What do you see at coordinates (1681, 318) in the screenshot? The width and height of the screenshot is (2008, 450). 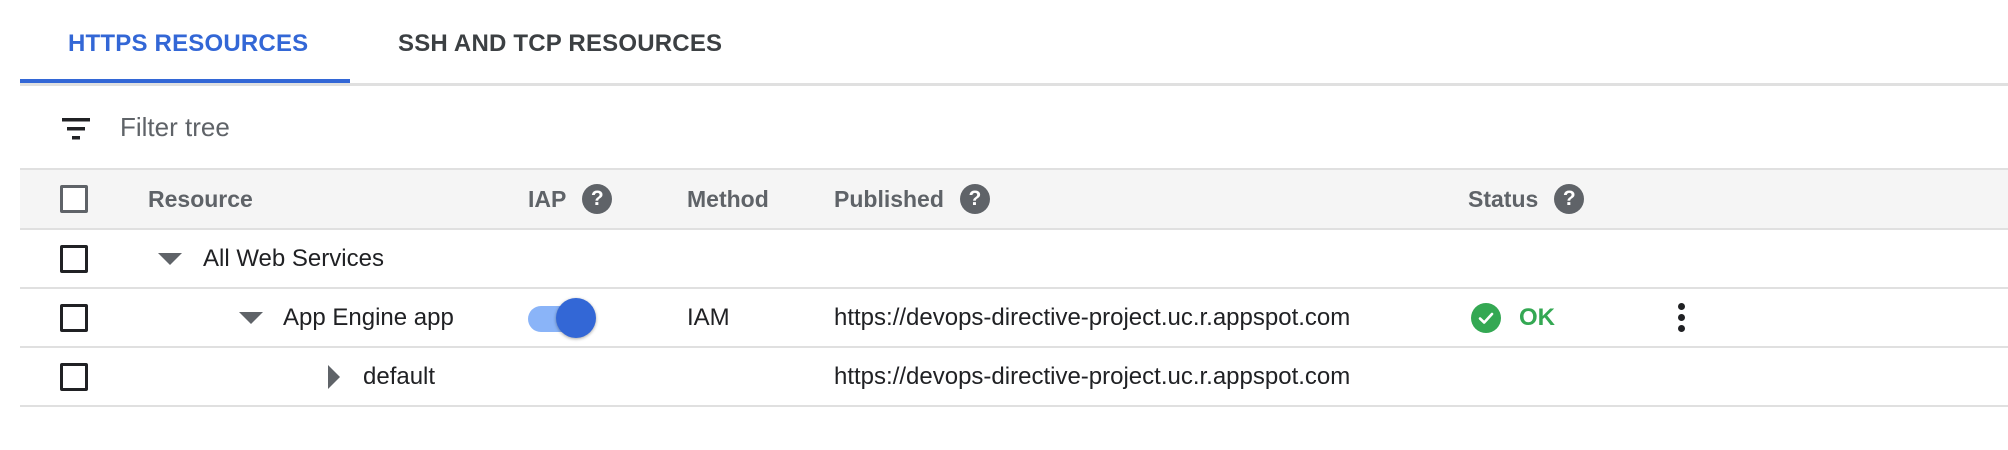 I see `more-vert-icon` at bounding box center [1681, 318].